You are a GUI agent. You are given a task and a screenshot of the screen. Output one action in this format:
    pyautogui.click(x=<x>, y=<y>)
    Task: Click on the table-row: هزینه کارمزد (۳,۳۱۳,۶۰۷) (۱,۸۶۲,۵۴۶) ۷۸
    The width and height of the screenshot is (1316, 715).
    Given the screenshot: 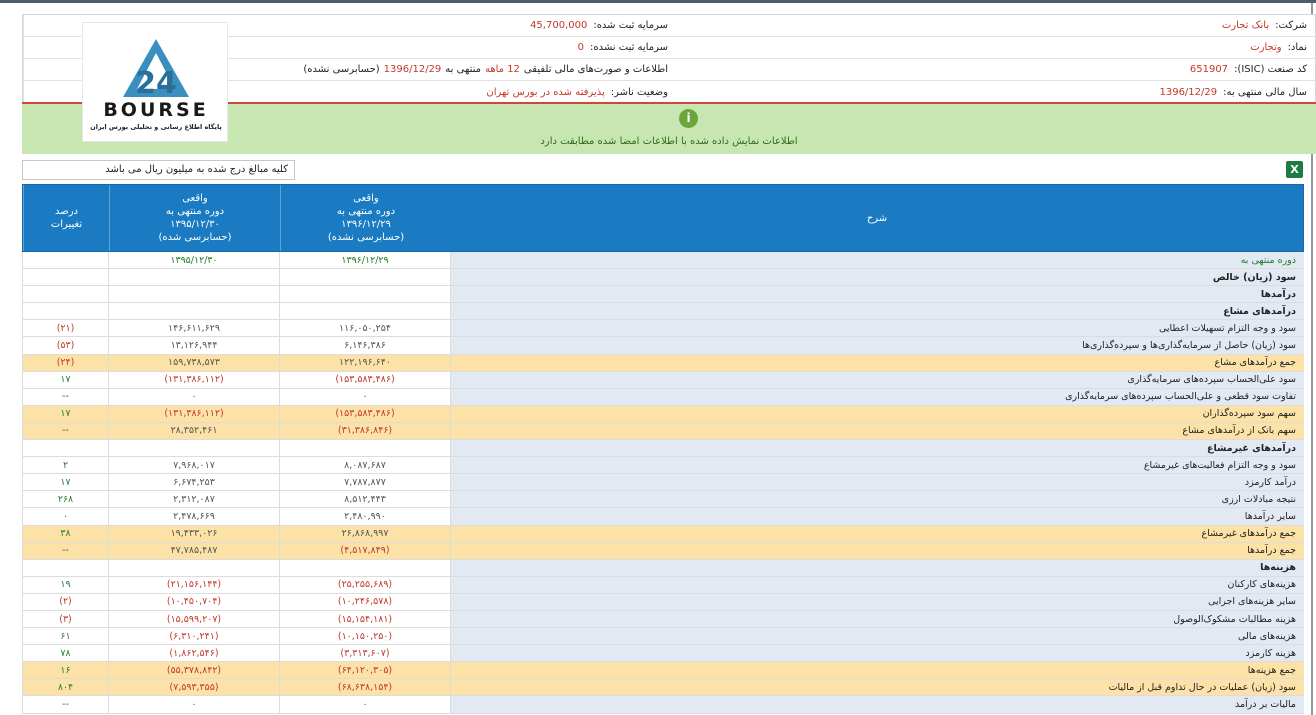 What is the action you would take?
    pyautogui.click(x=663, y=654)
    